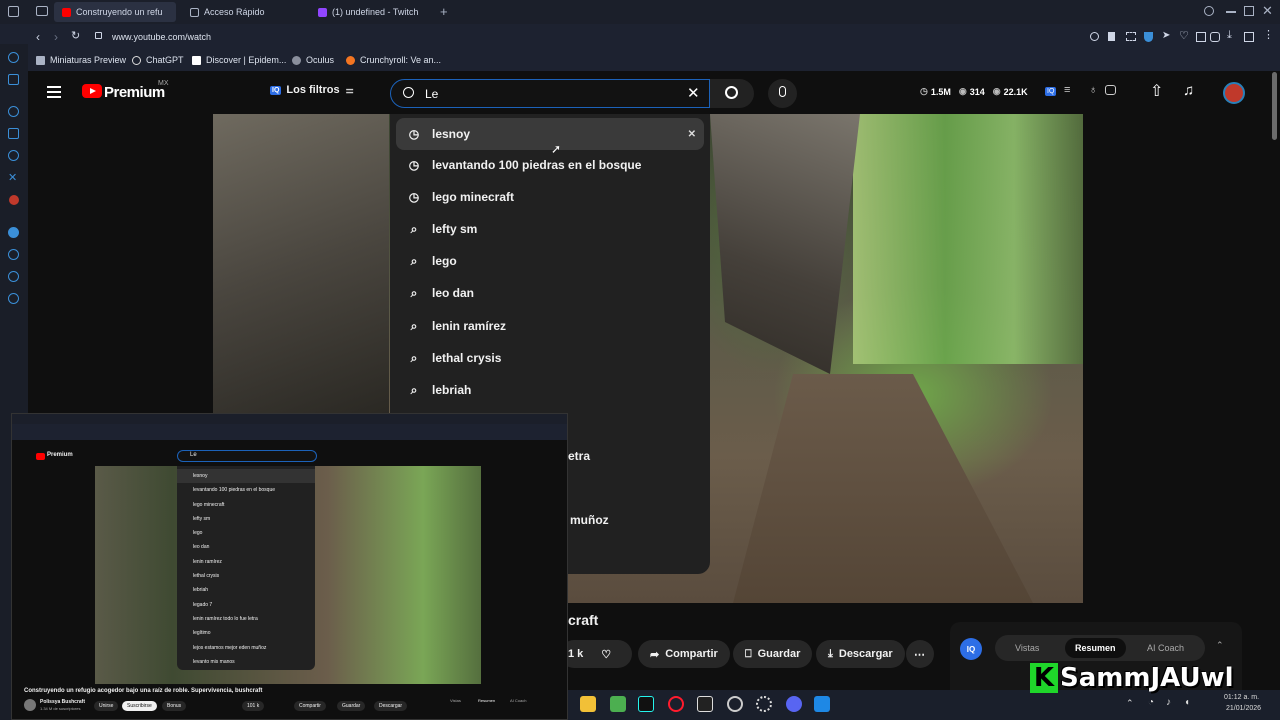 The image size is (1280, 720). I want to click on tab-resumen: Resumen, so click(1095, 648).